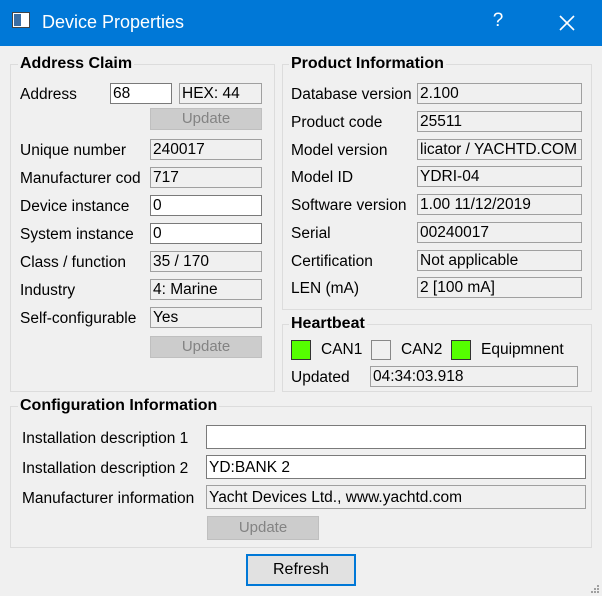 The width and height of the screenshot is (602, 596). What do you see at coordinates (499, 204) in the screenshot?
I see `software-version-value: 1.00 11/12/2019` at bounding box center [499, 204].